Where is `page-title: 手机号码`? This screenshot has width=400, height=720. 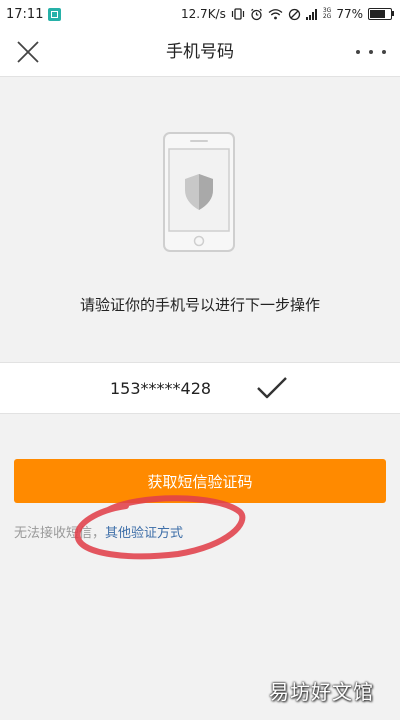
page-title: 手机号码 is located at coordinates (200, 52).